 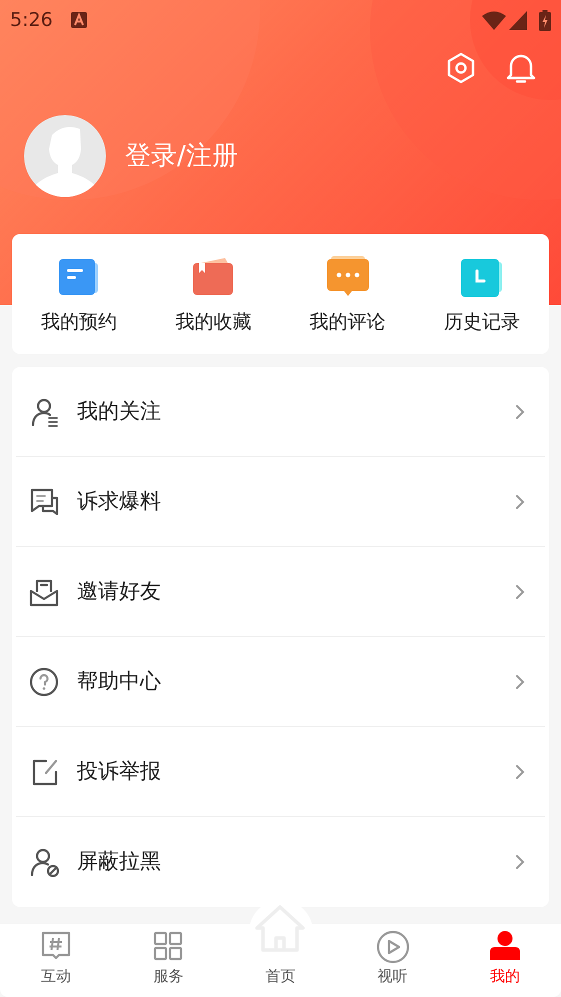 I want to click on tab-bar-item: 服务, so click(x=168, y=948).